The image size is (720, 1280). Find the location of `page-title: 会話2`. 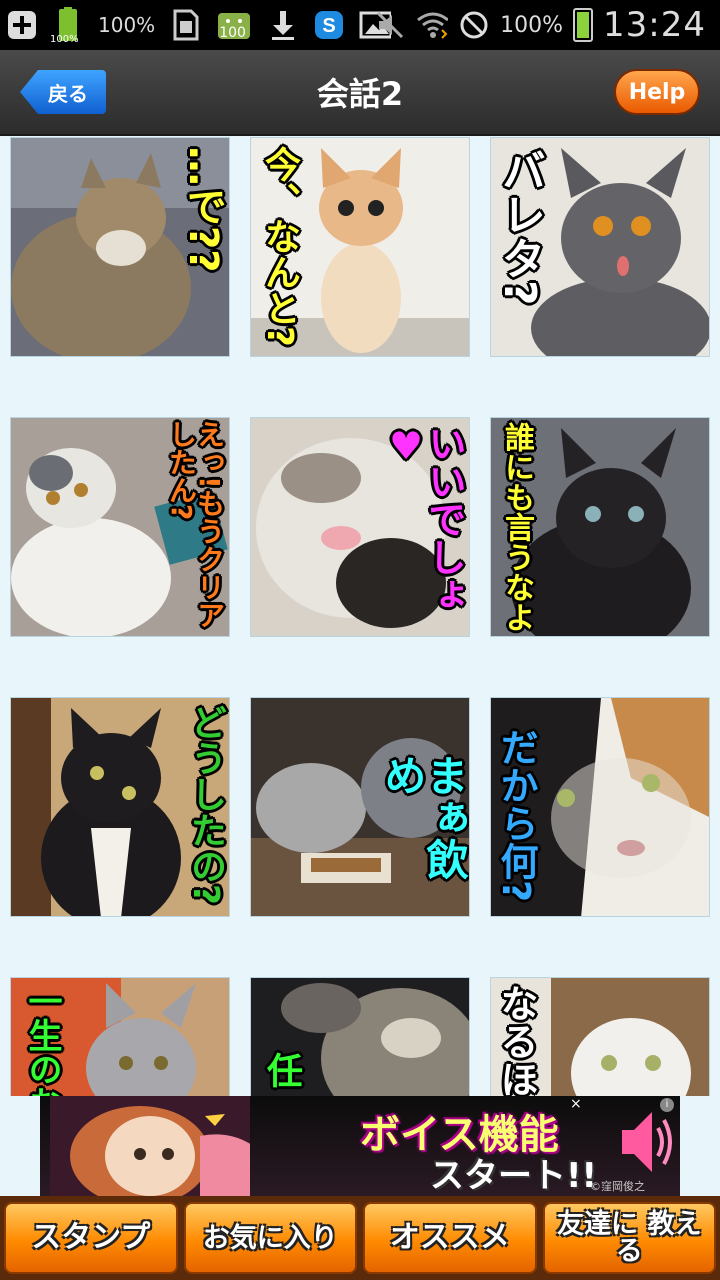

page-title: 会話2 is located at coordinates (360, 94).